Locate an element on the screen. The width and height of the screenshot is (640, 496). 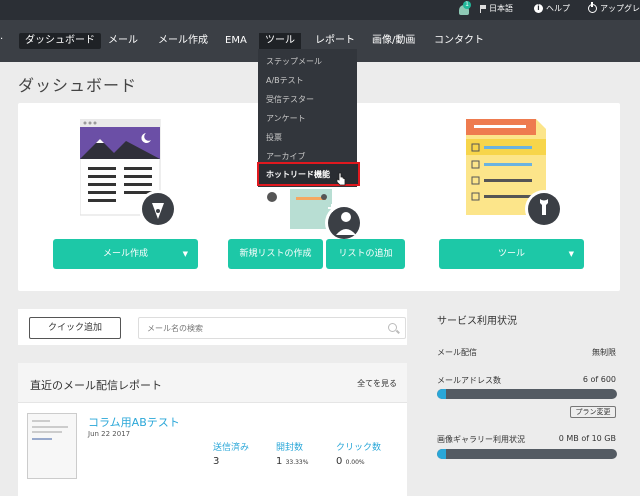
new-list-button: 新規リストの作成 is located at coordinates (275, 254).